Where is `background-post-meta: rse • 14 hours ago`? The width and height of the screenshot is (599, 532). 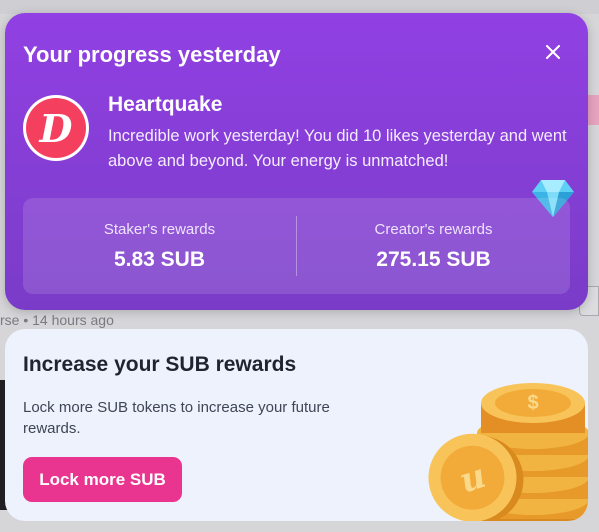
background-post-meta: rse • 14 hours ago is located at coordinates (57, 320).